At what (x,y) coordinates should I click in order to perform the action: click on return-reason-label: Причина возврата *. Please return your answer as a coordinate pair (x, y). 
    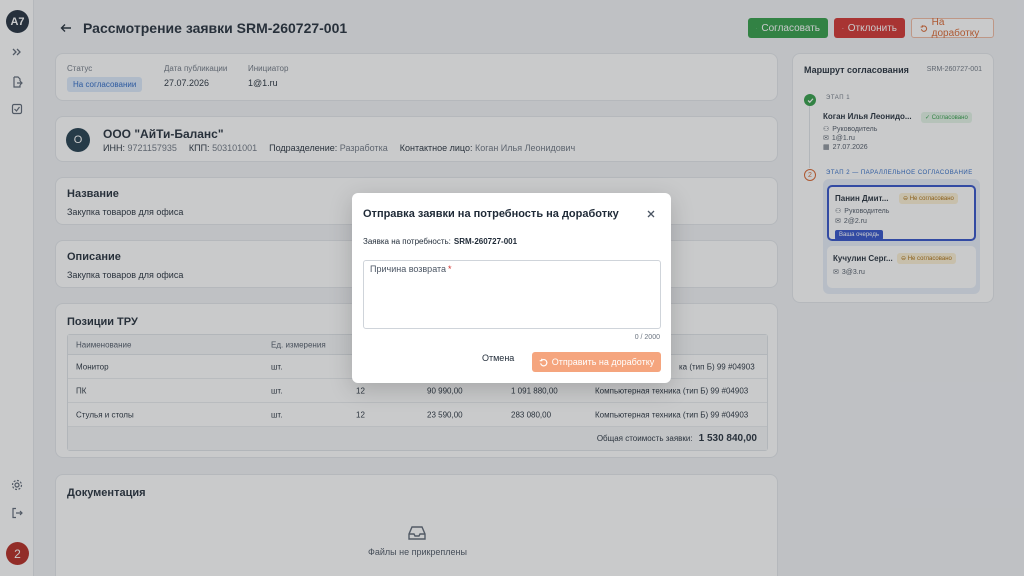
    Looking at the image, I should click on (411, 269).